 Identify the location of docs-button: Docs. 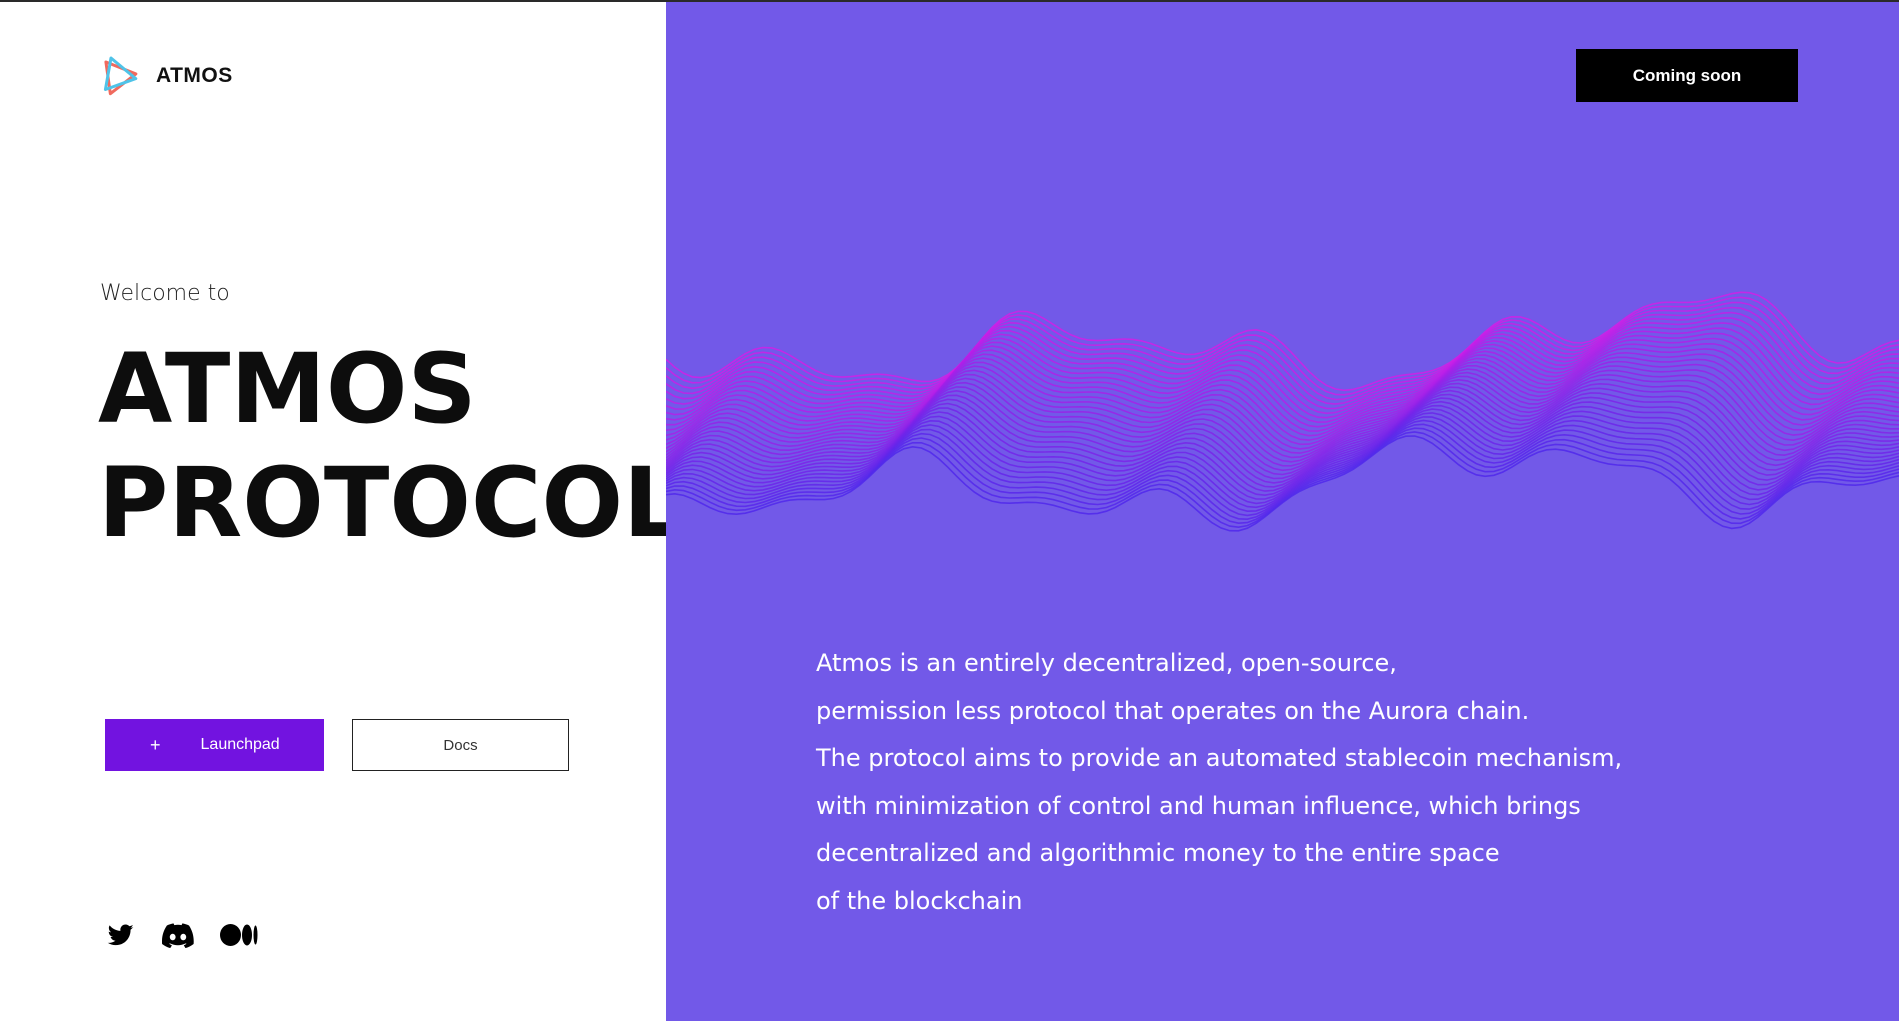
(460, 745).